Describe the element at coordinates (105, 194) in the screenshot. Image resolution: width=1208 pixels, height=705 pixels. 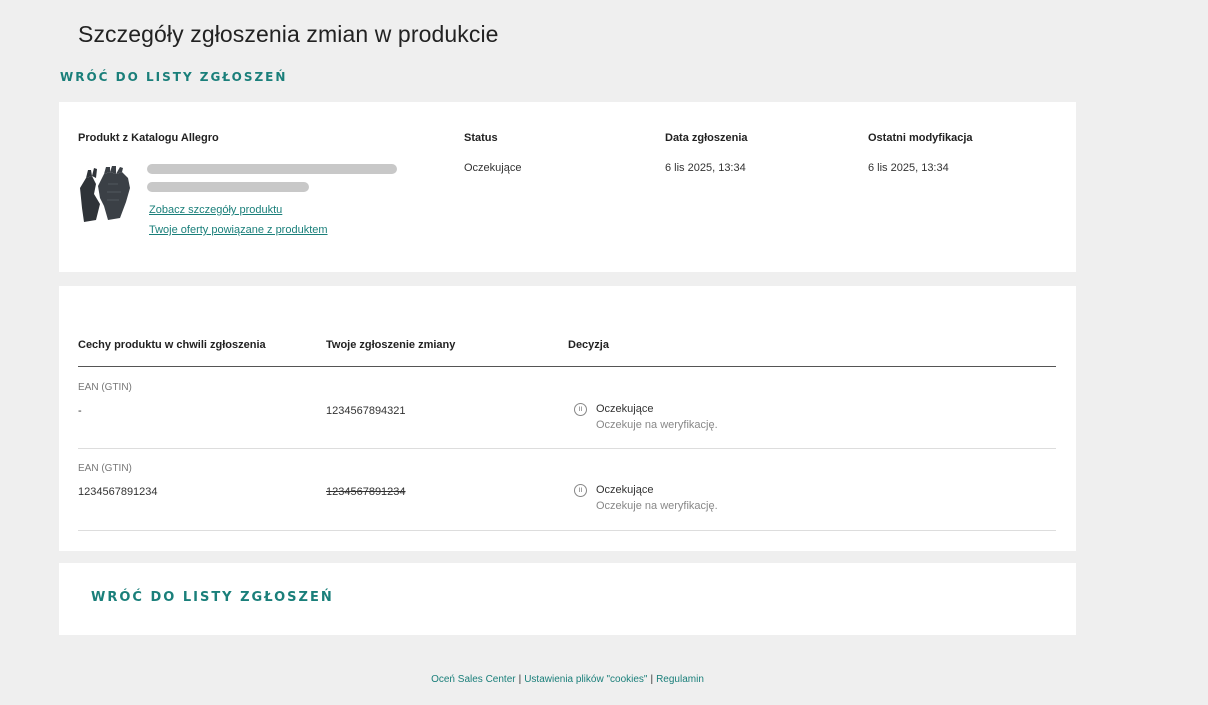
I see `product-image` at that location.